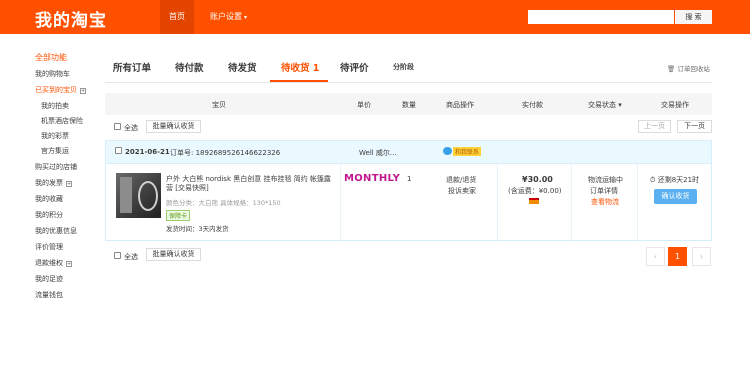 The height and width of the screenshot is (384, 750). I want to click on quantity: 1, so click(409, 179).